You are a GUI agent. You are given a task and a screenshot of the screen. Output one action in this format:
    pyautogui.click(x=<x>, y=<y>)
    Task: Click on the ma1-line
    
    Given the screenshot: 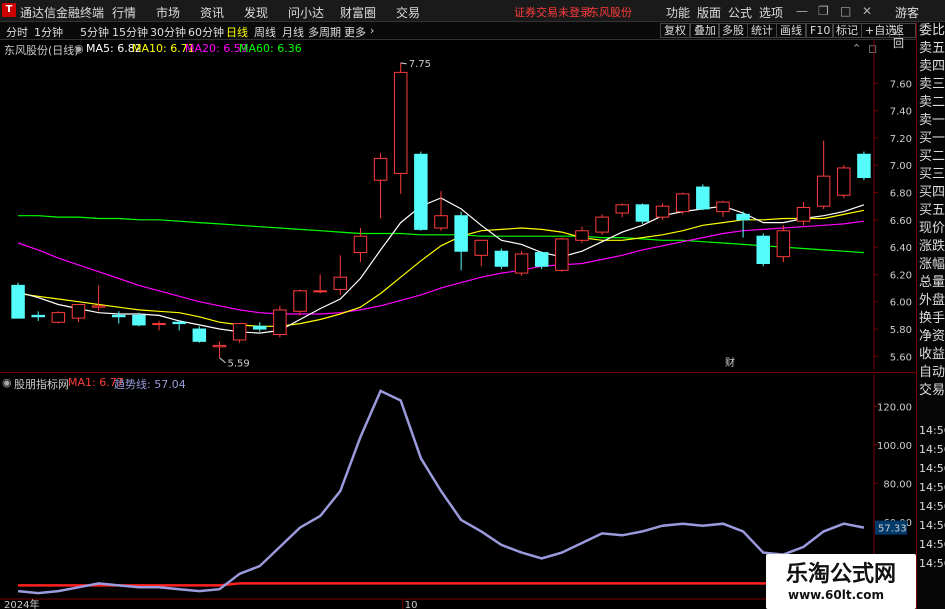 What is the action you would take?
    pyautogui.click(x=441, y=584)
    